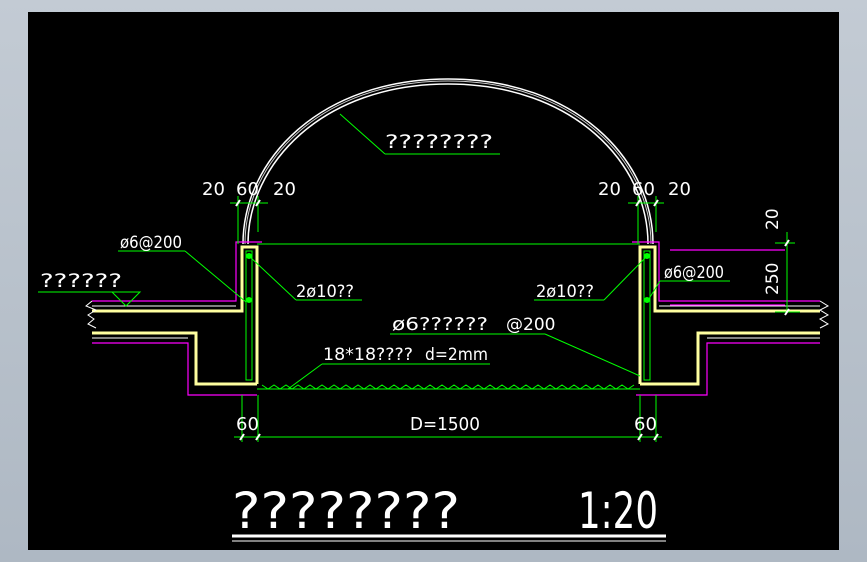  Describe the element at coordinates (439, 142) in the screenshot. I see `dome-material-label: ????????` at that location.